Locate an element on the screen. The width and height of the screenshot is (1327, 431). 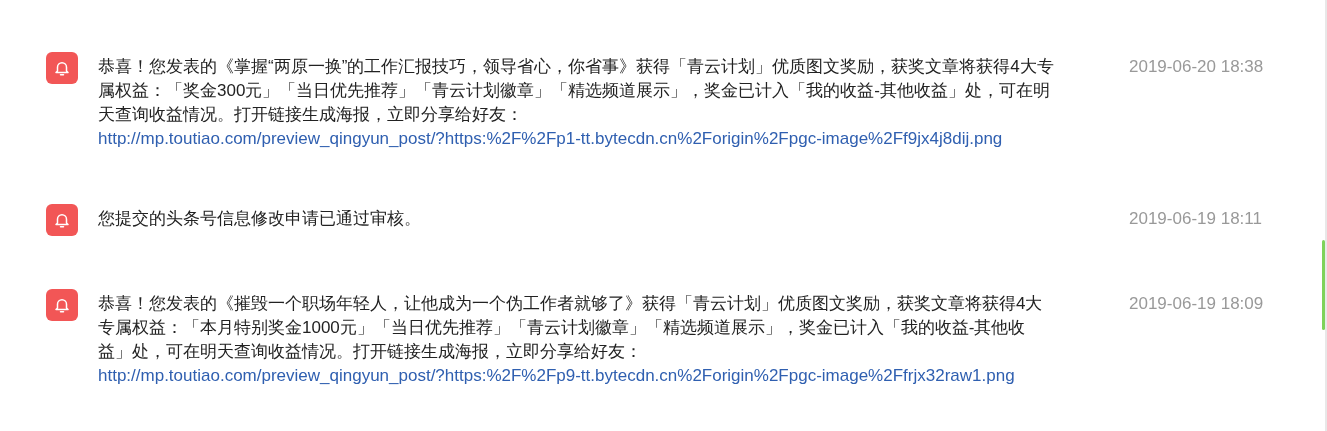
notification-time: 2019-06-19 18:09 is located at coordinates (1196, 304).